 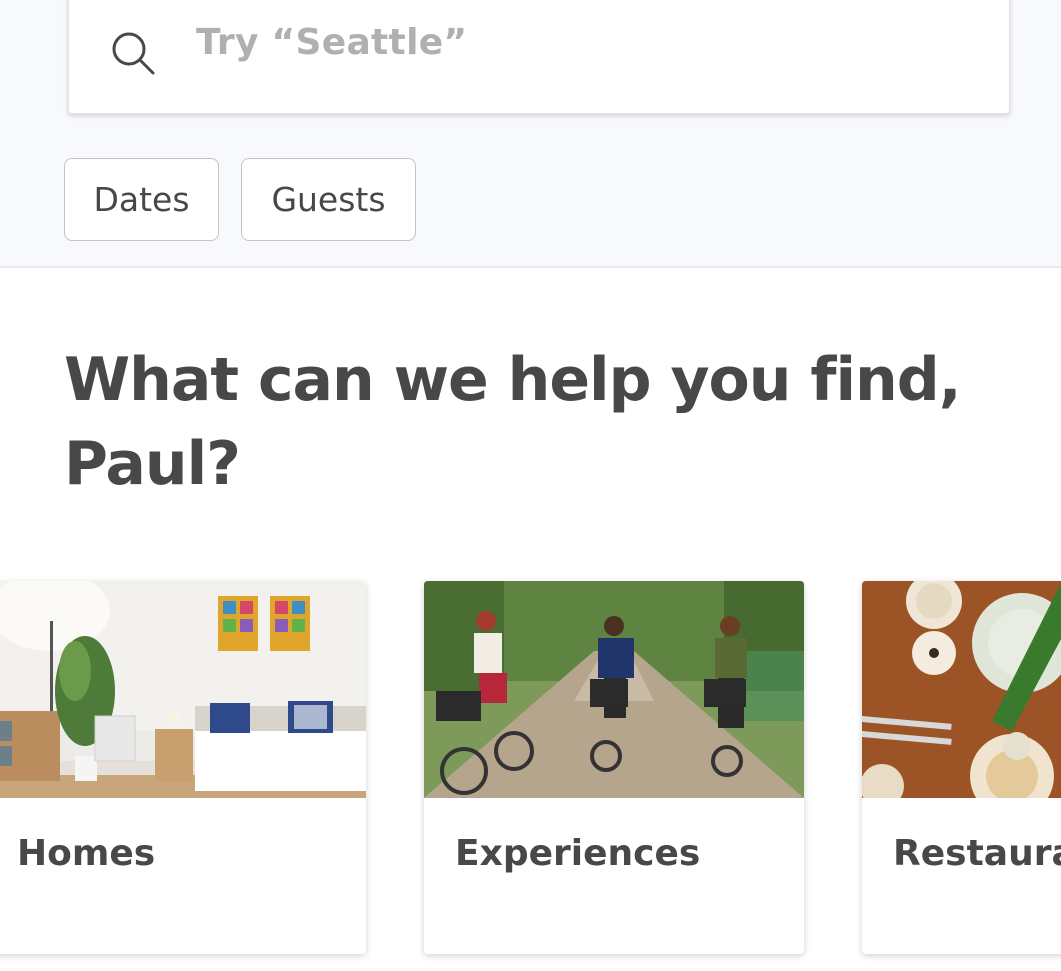 What do you see at coordinates (578, 853) in the screenshot?
I see `category-label-experiences: Experiences` at bounding box center [578, 853].